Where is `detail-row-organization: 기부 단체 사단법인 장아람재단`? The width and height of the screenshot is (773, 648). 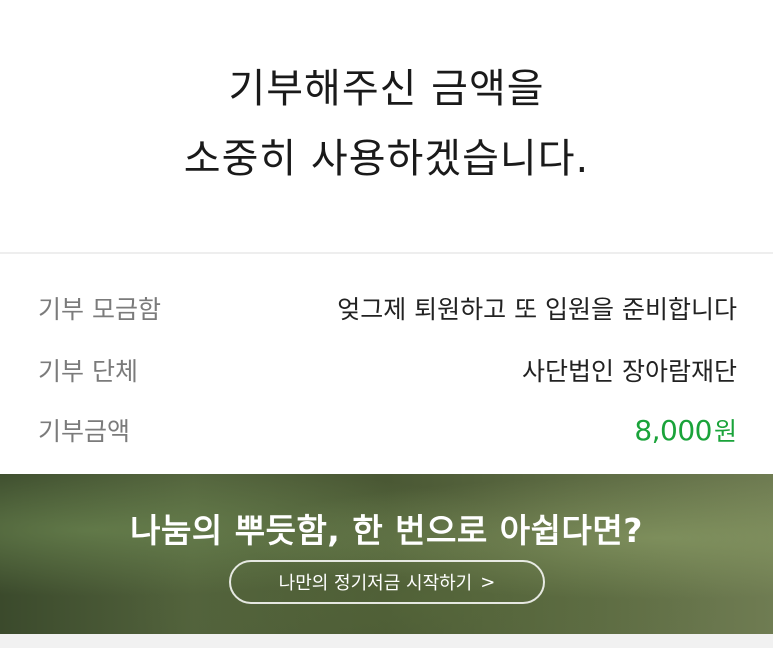
detail-row-organization: 기부 단체 사단법인 장아람재단 is located at coordinates (386, 366).